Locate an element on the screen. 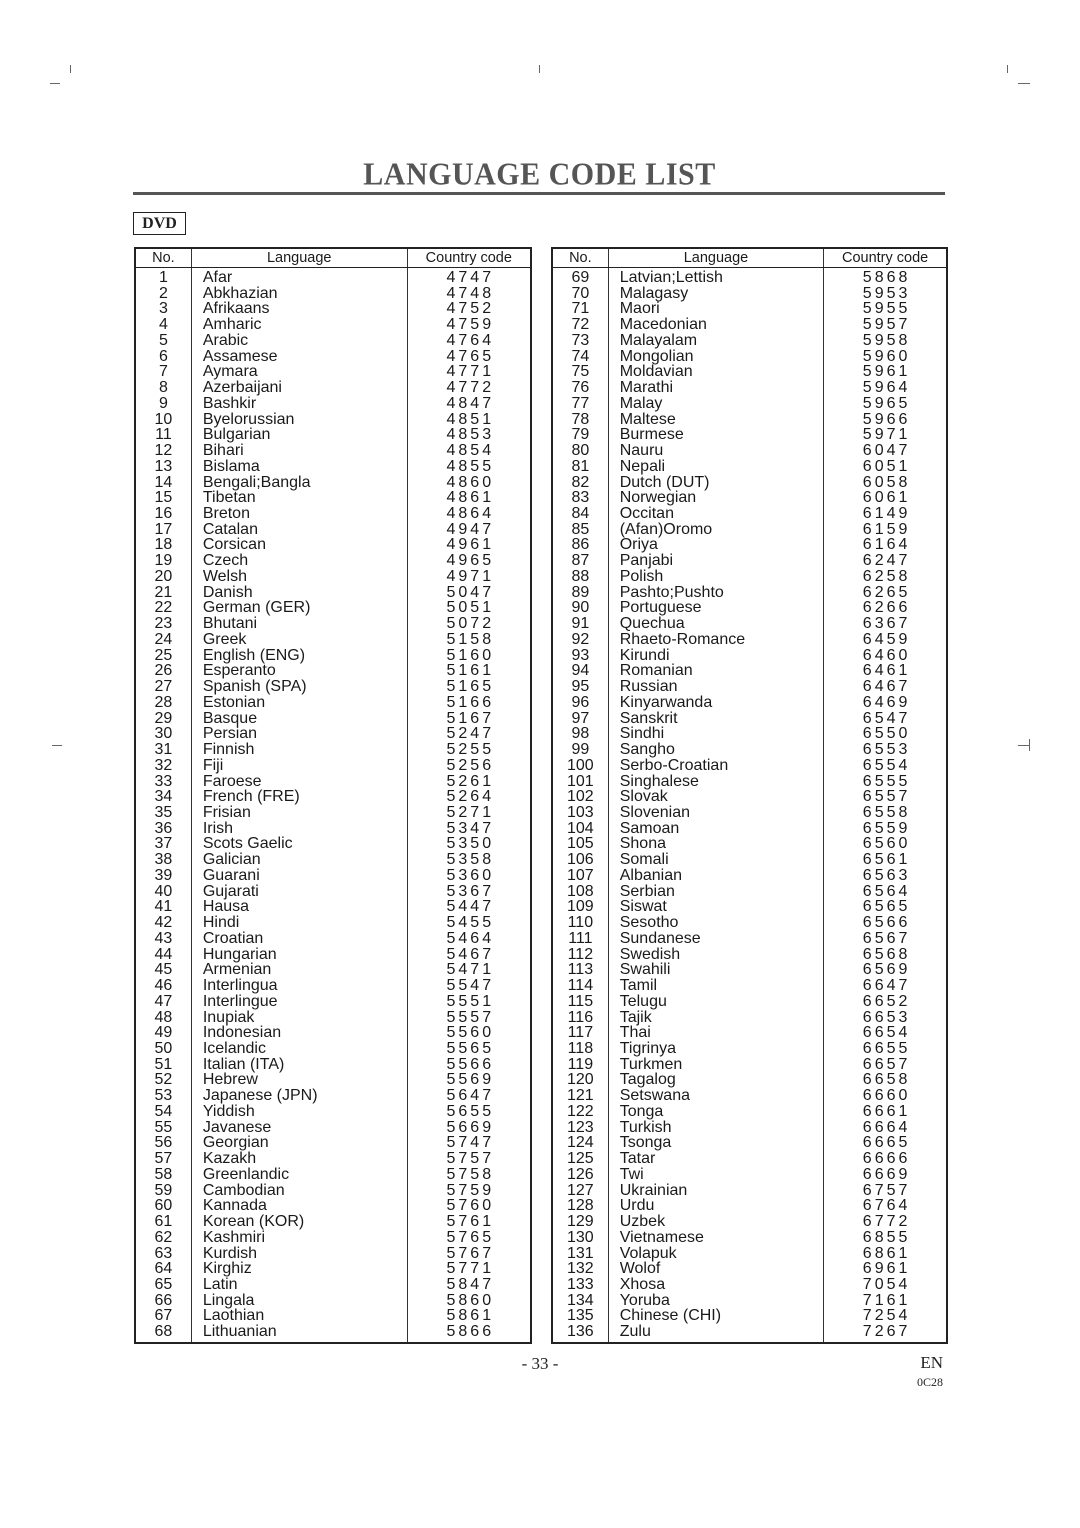 The width and height of the screenshot is (1080, 1528). table-row: 119 Turkmen 6657 is located at coordinates (749, 1064).